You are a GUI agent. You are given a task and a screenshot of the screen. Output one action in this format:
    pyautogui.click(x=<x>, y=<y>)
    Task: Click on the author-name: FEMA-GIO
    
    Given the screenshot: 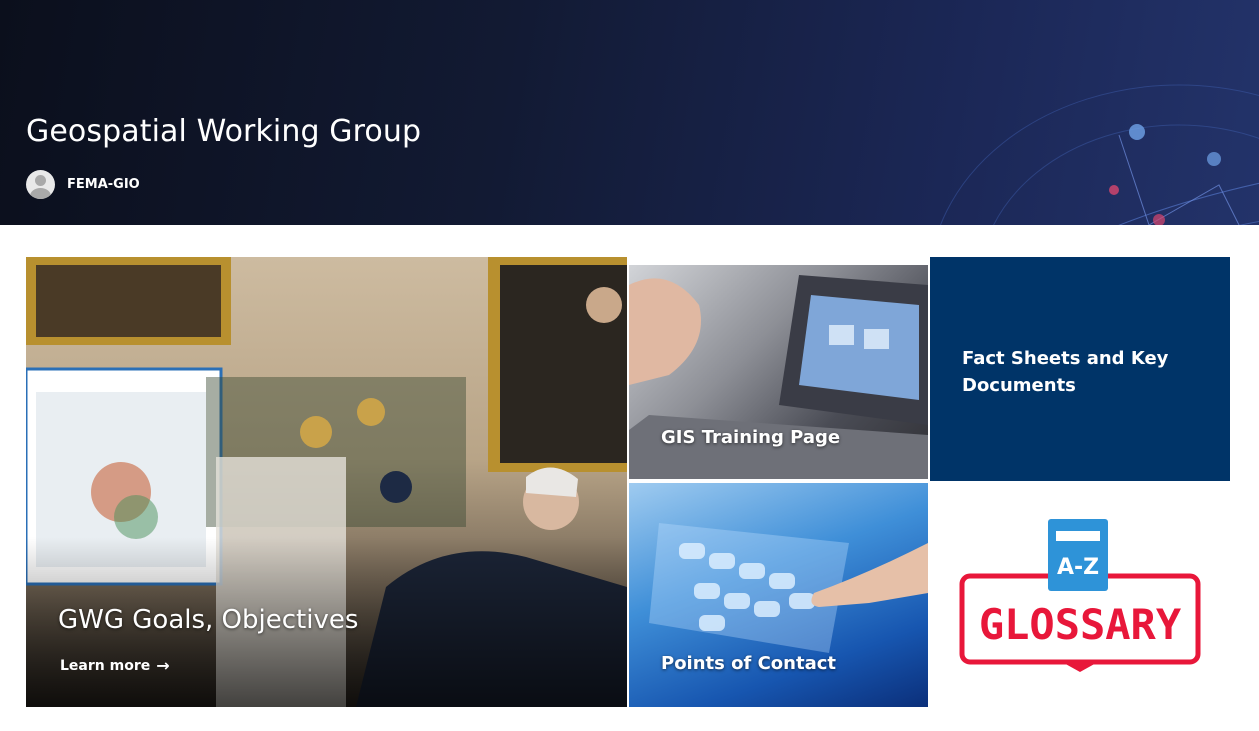 What is the action you would take?
    pyautogui.click(x=103, y=184)
    